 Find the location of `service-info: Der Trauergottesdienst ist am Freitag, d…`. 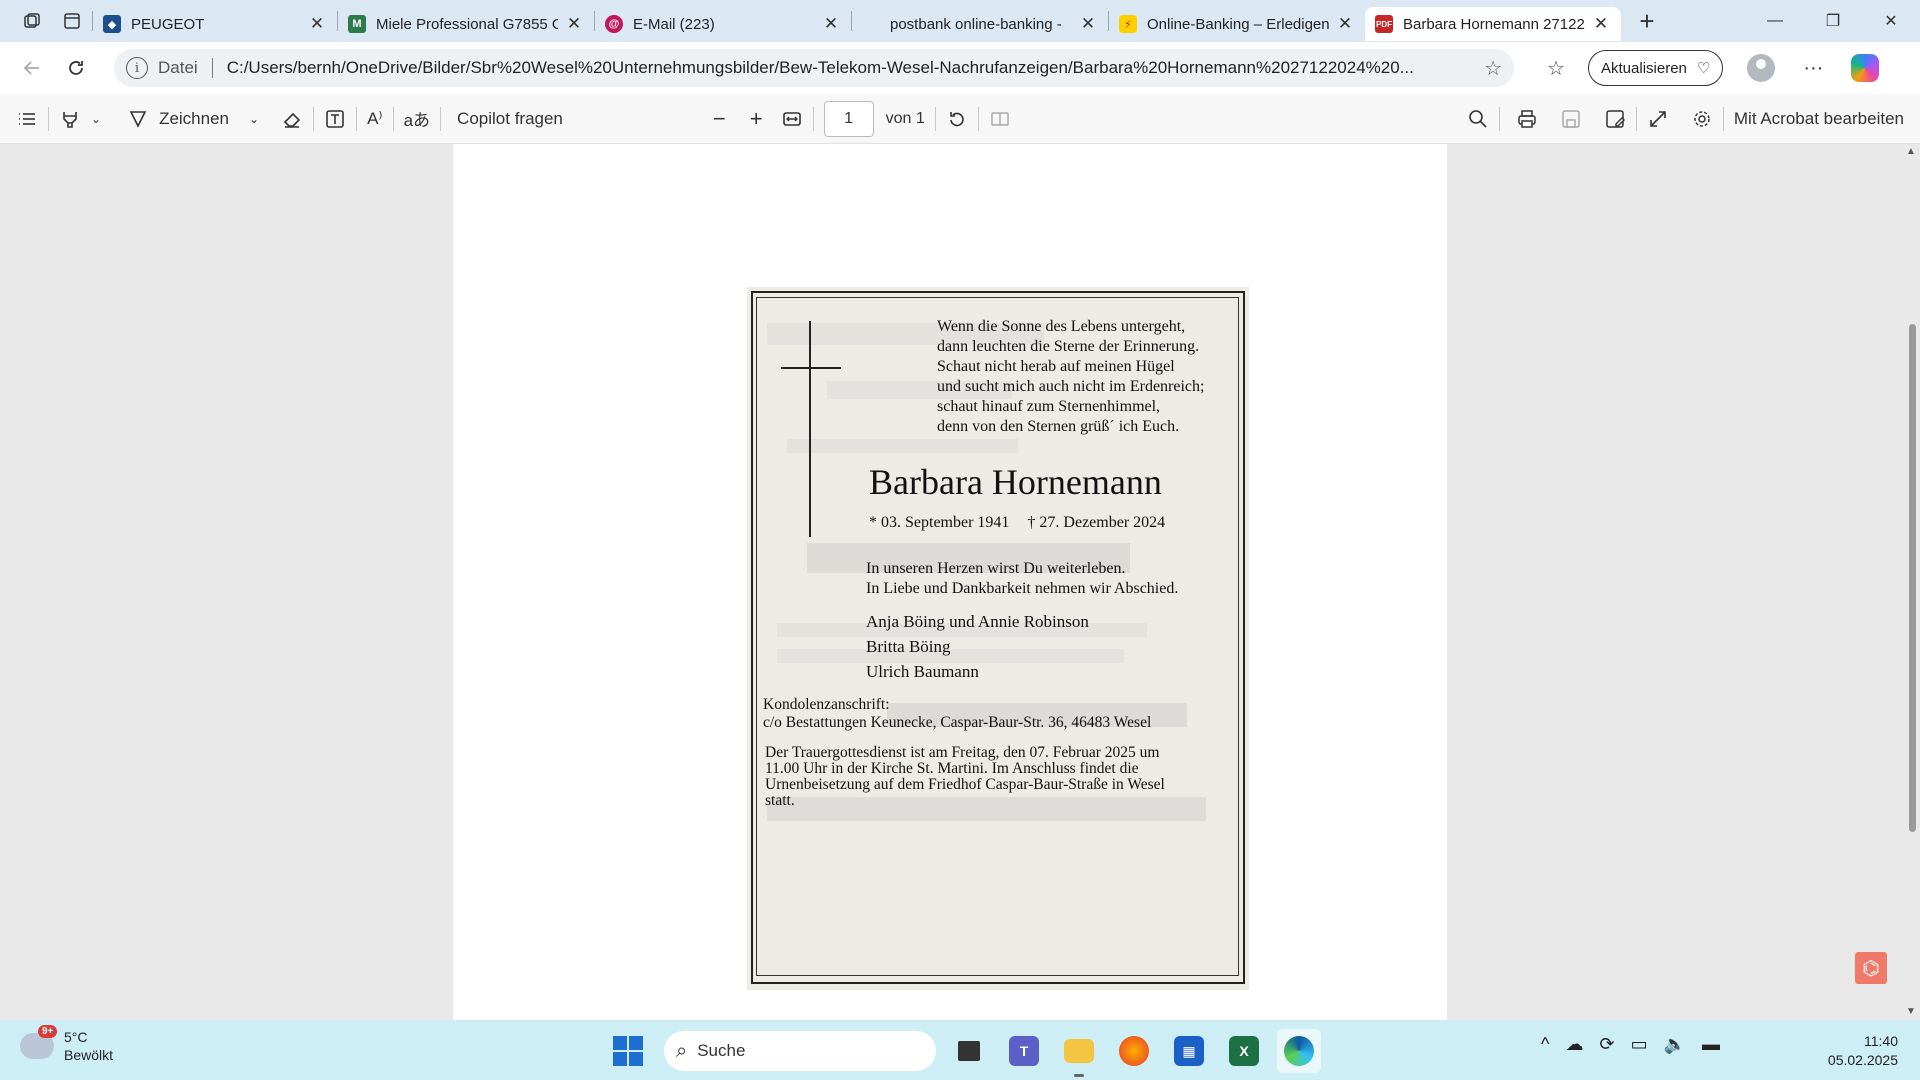

service-info: Der Trauergottesdienst ist am Freitag, d… is located at coordinates (995, 777).